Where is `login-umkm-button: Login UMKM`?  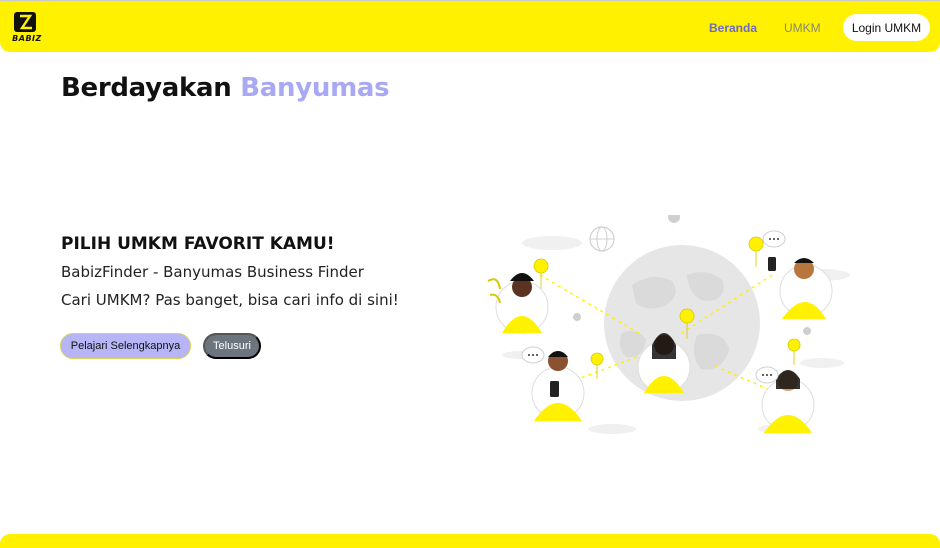 login-umkm-button: Login UMKM is located at coordinates (886, 27).